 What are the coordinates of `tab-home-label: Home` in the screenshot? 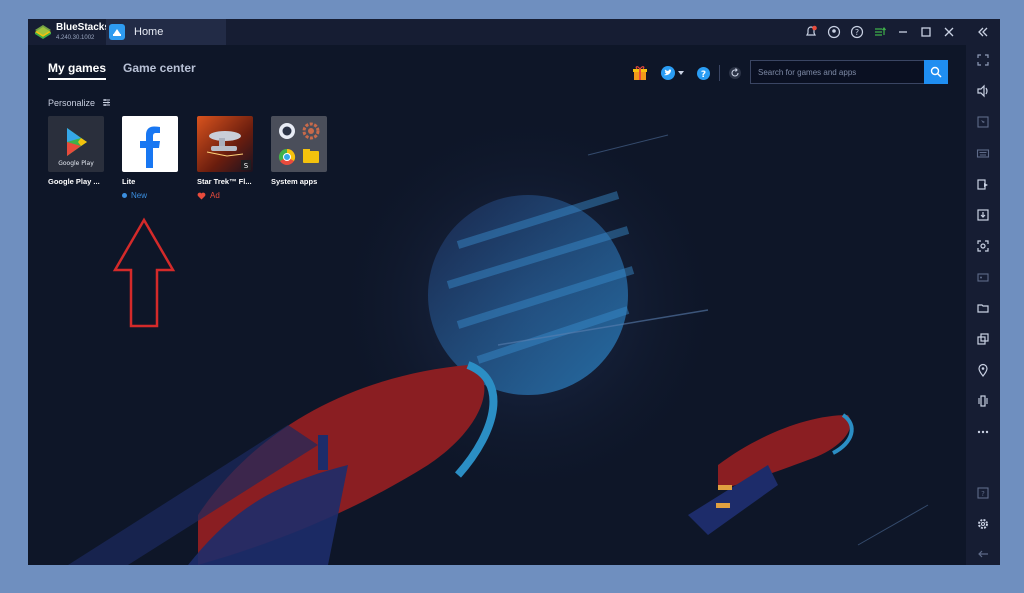 It's located at (149, 32).